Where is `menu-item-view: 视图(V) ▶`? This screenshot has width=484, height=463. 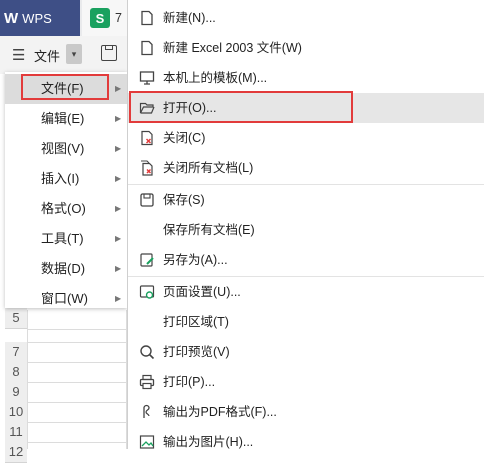
menu-item-view: 视图(V) ▶ is located at coordinates (66, 149).